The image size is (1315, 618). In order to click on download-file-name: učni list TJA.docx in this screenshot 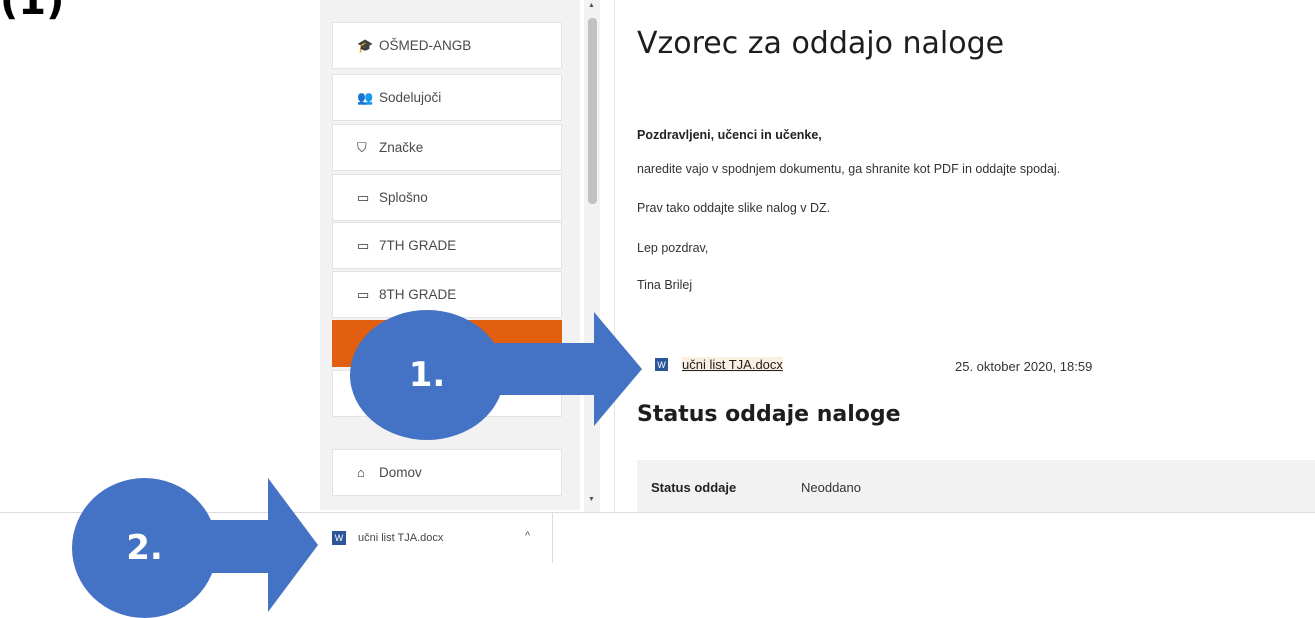, I will do `click(400, 538)`.